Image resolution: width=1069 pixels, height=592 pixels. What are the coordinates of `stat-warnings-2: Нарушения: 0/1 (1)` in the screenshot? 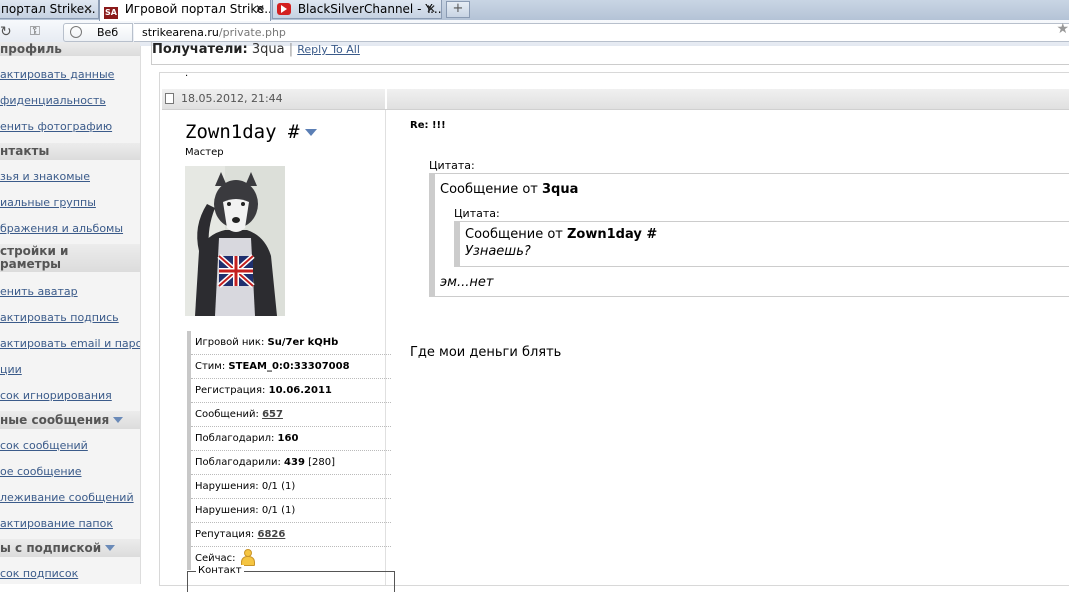 It's located at (291, 511).